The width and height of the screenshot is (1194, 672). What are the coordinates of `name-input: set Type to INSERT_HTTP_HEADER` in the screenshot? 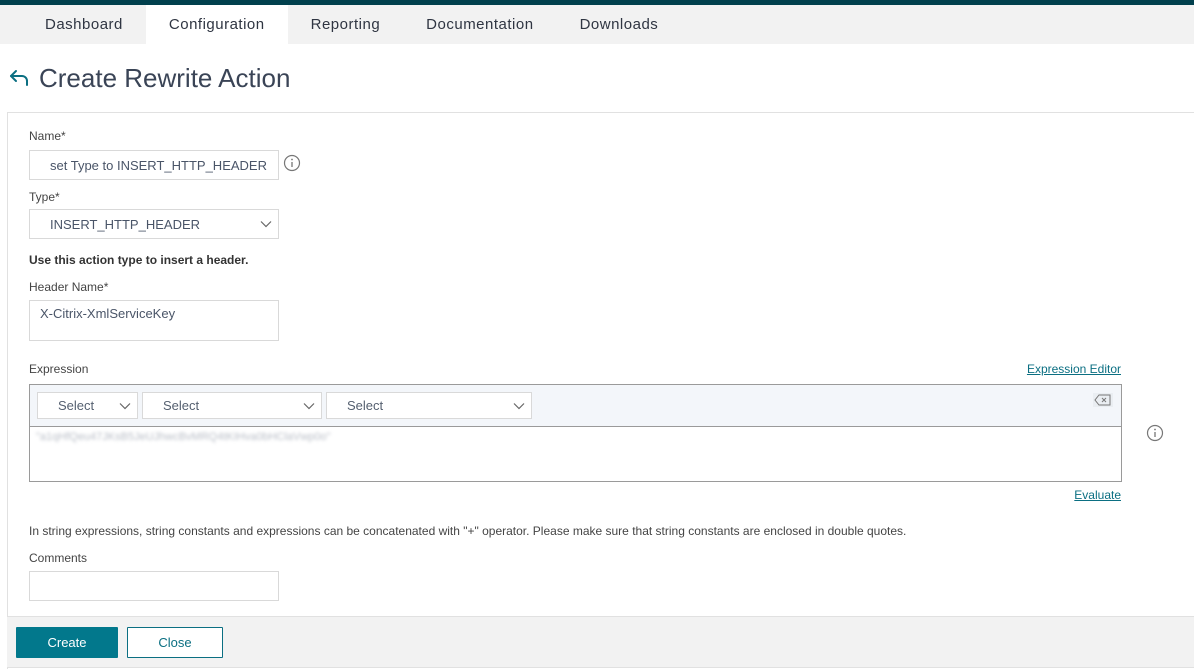 It's located at (154, 165).